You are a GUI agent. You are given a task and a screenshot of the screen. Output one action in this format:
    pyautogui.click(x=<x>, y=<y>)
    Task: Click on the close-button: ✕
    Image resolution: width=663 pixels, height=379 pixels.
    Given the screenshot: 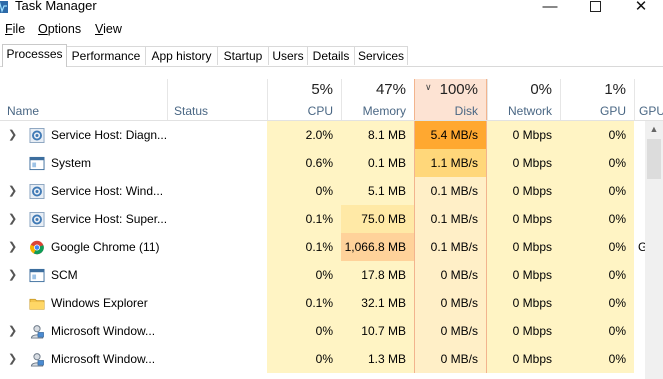 What is the action you would take?
    pyautogui.click(x=641, y=8)
    